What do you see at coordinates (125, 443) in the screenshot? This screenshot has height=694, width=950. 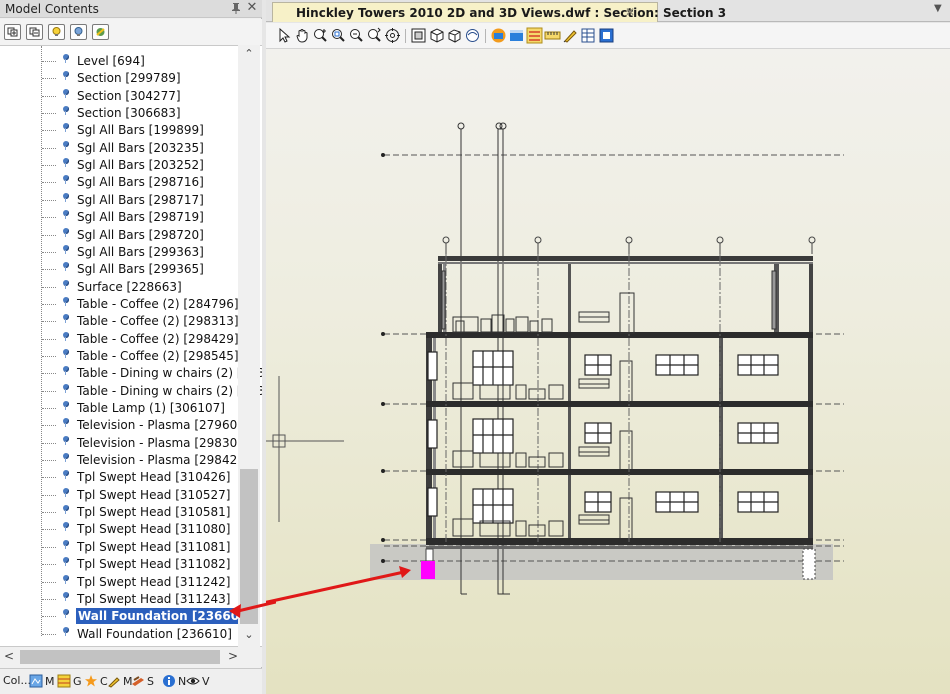 I see `tree-item: Television - Plasma [298309]` at bounding box center [125, 443].